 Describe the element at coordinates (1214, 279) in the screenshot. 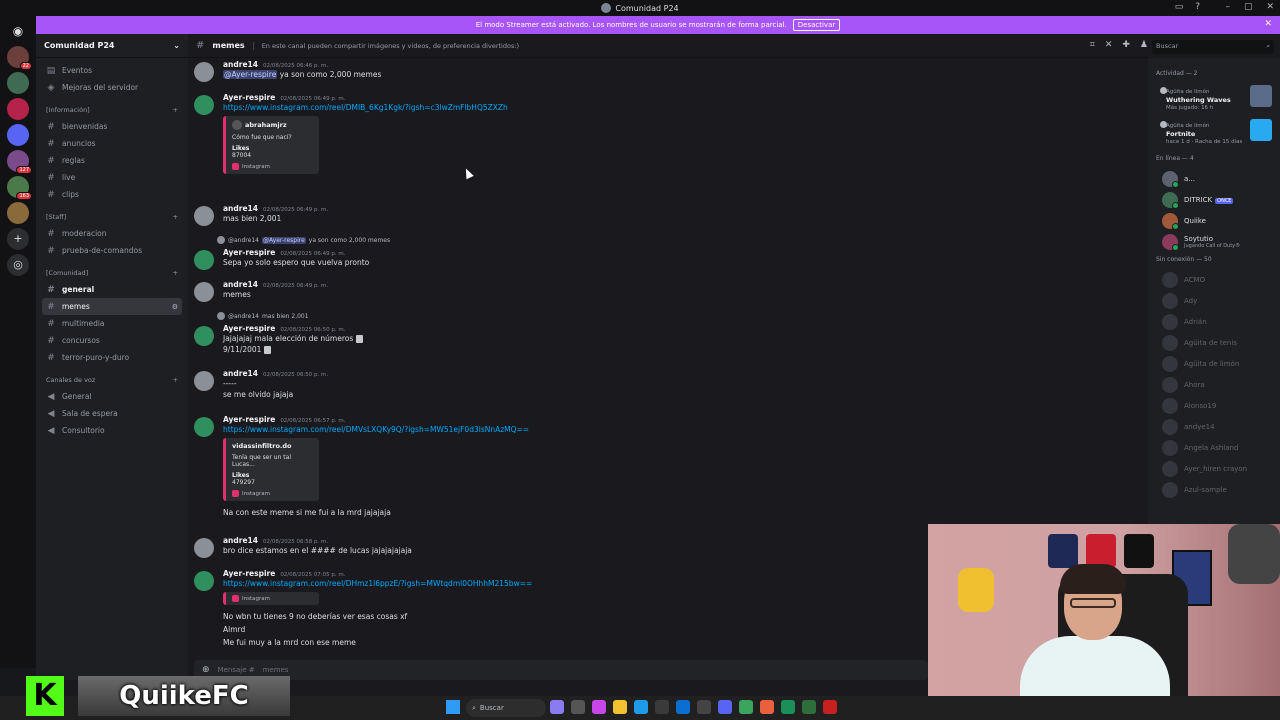

I see `member-item: ACMO` at that location.